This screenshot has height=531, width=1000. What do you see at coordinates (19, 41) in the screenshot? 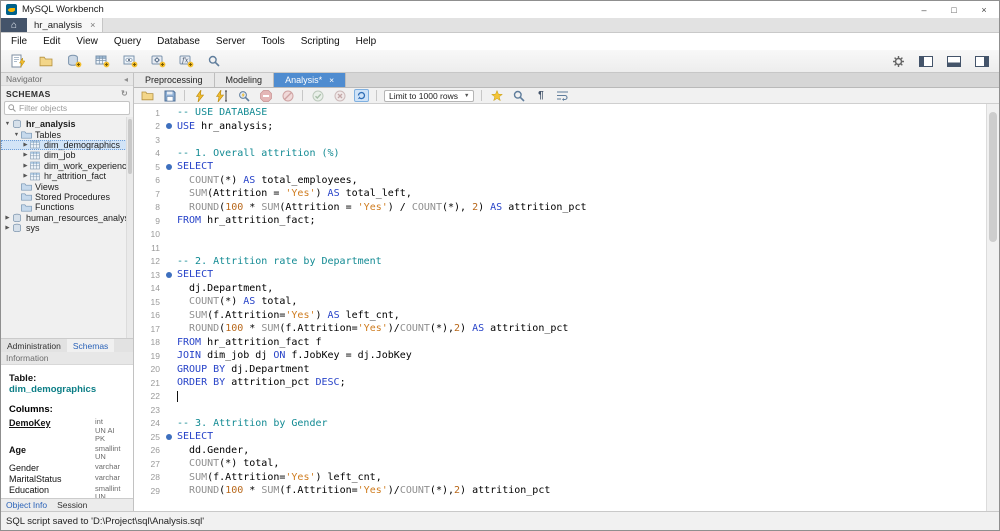
I see `menu-file: File` at bounding box center [19, 41].